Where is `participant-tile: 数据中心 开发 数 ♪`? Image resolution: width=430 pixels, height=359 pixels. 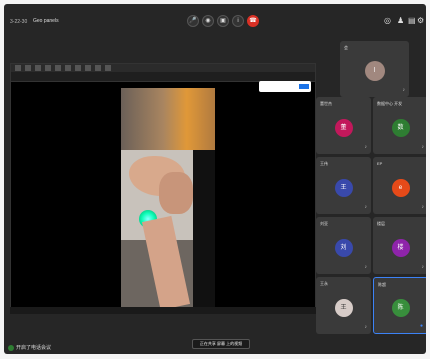
participant-tile: 数据中心 开发 数 ♪ is located at coordinates (399, 125).